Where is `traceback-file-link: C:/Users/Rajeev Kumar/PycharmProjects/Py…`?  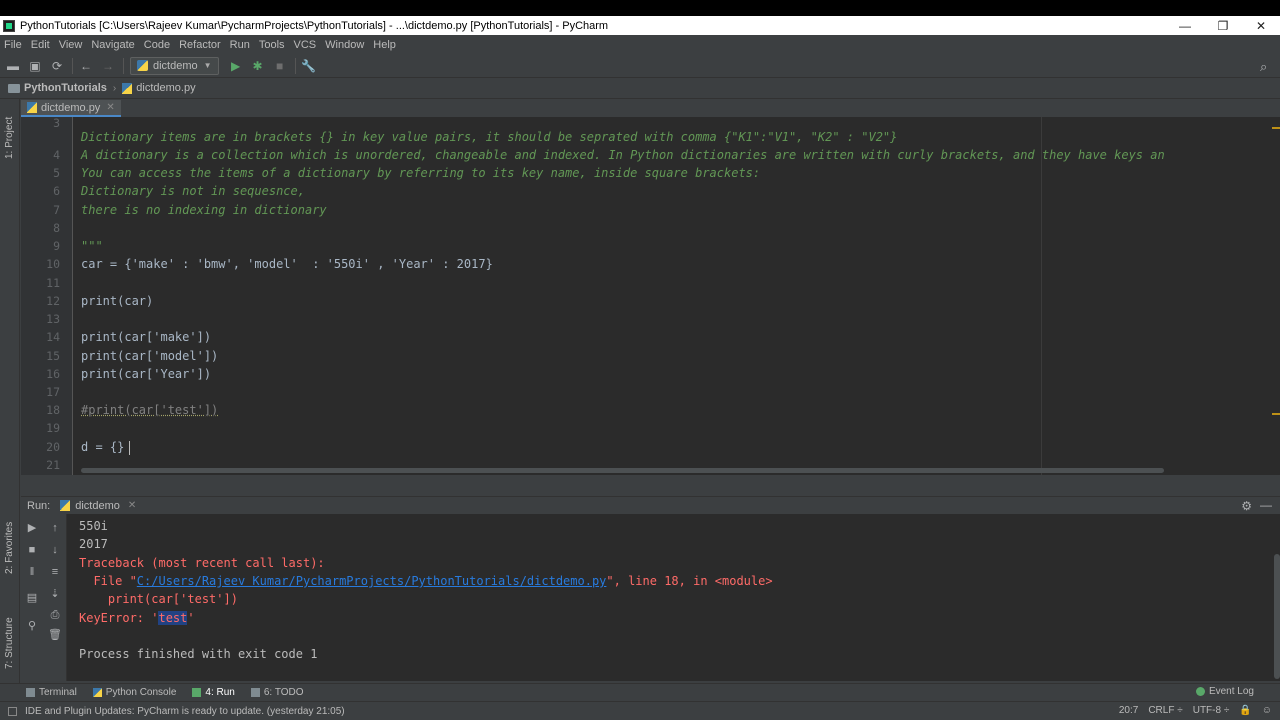 traceback-file-link: C:/Users/Rajeev Kumar/PycharmProjects/Py… is located at coordinates (372, 581).